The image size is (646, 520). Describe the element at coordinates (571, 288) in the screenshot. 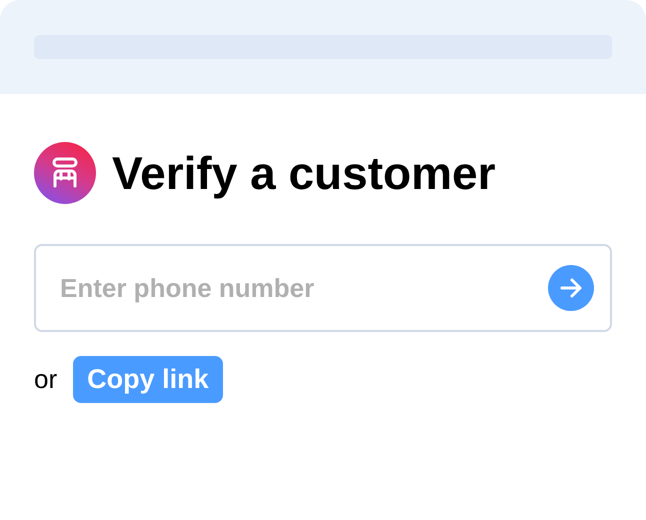

I see `submit-arrow-button` at that location.